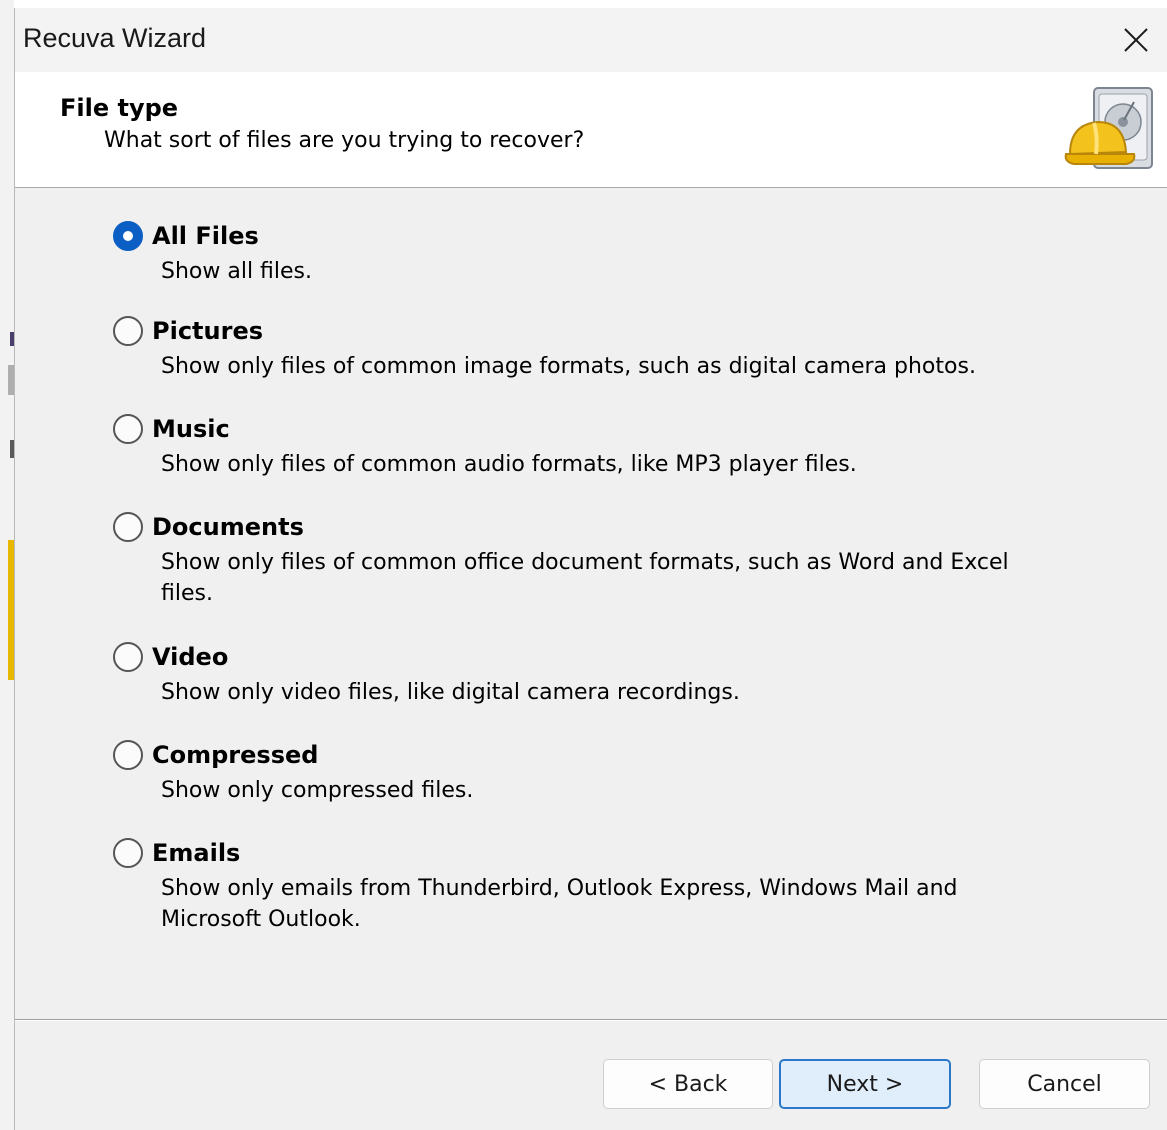 The width and height of the screenshot is (1167, 1130). Describe the element at coordinates (115, 38) in the screenshot. I see `window-title: Recuva Wizard` at that location.